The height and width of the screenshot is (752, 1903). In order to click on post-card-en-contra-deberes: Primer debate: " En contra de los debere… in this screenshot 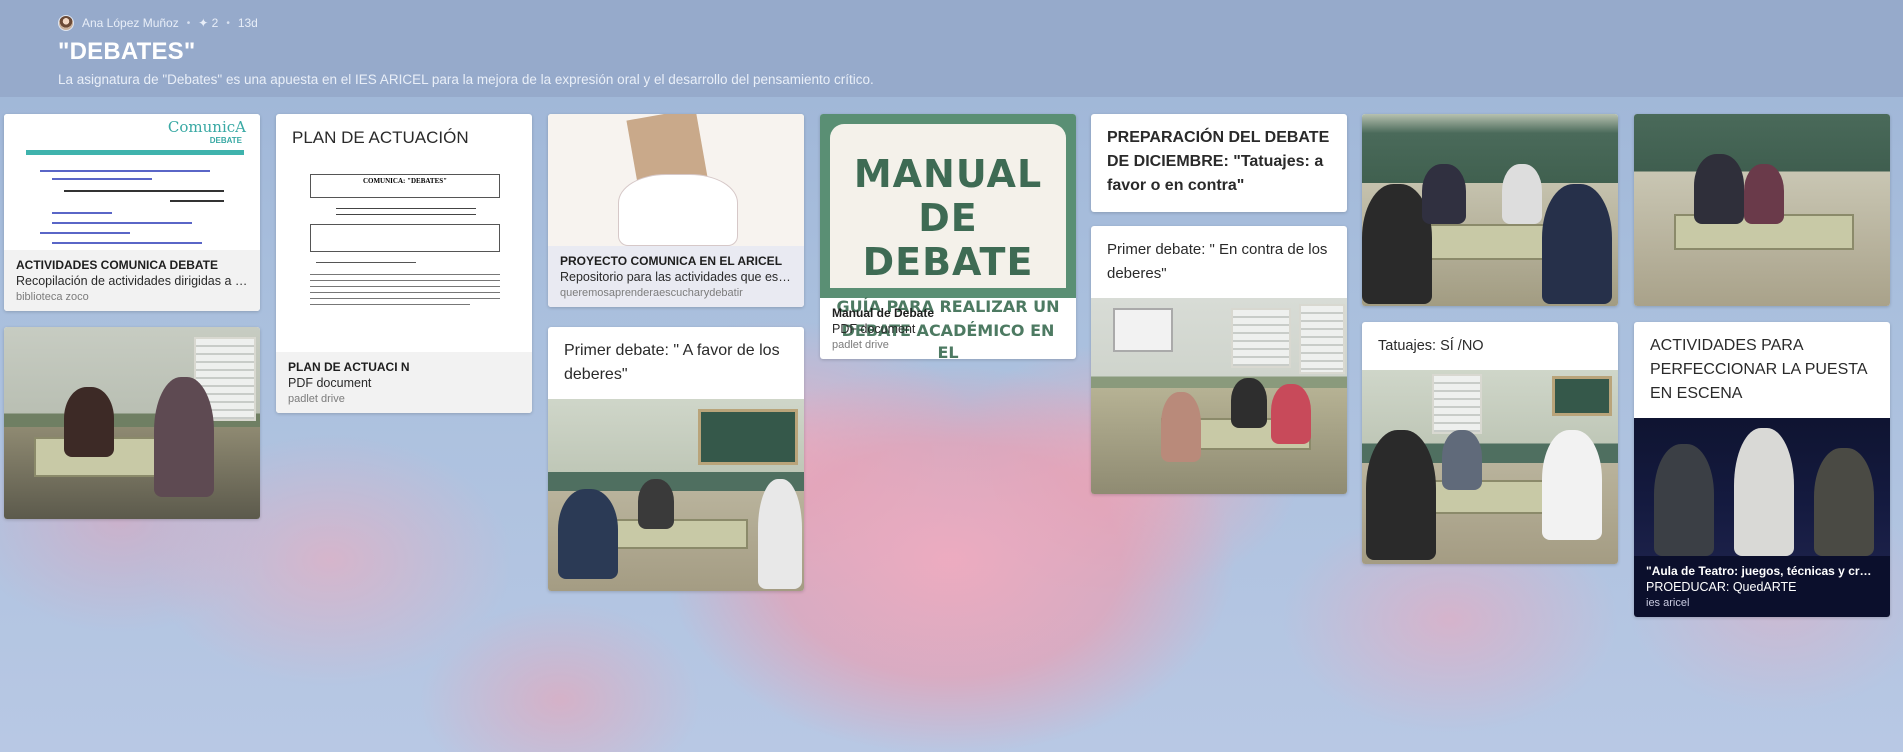, I will do `click(1219, 360)`.